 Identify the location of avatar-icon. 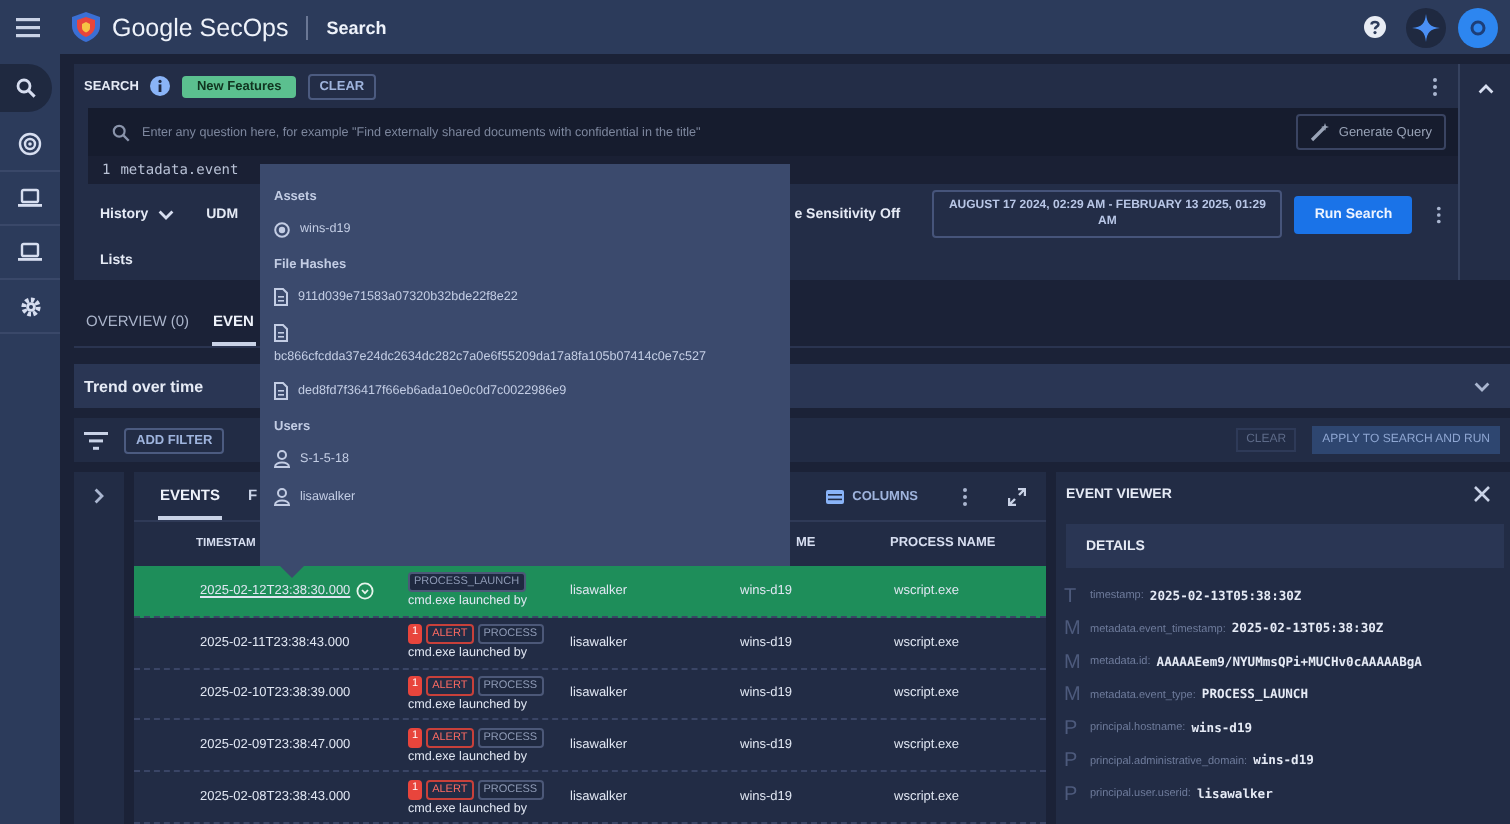
(1478, 27).